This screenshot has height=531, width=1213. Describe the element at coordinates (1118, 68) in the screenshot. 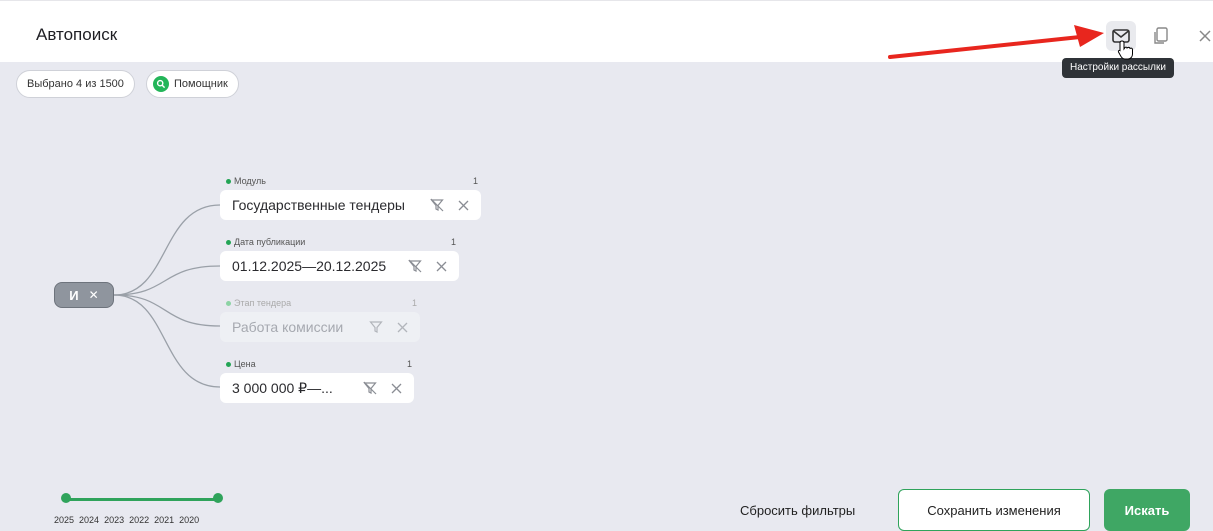

I see `mail-settings-tooltip: Настройки рассылки` at that location.